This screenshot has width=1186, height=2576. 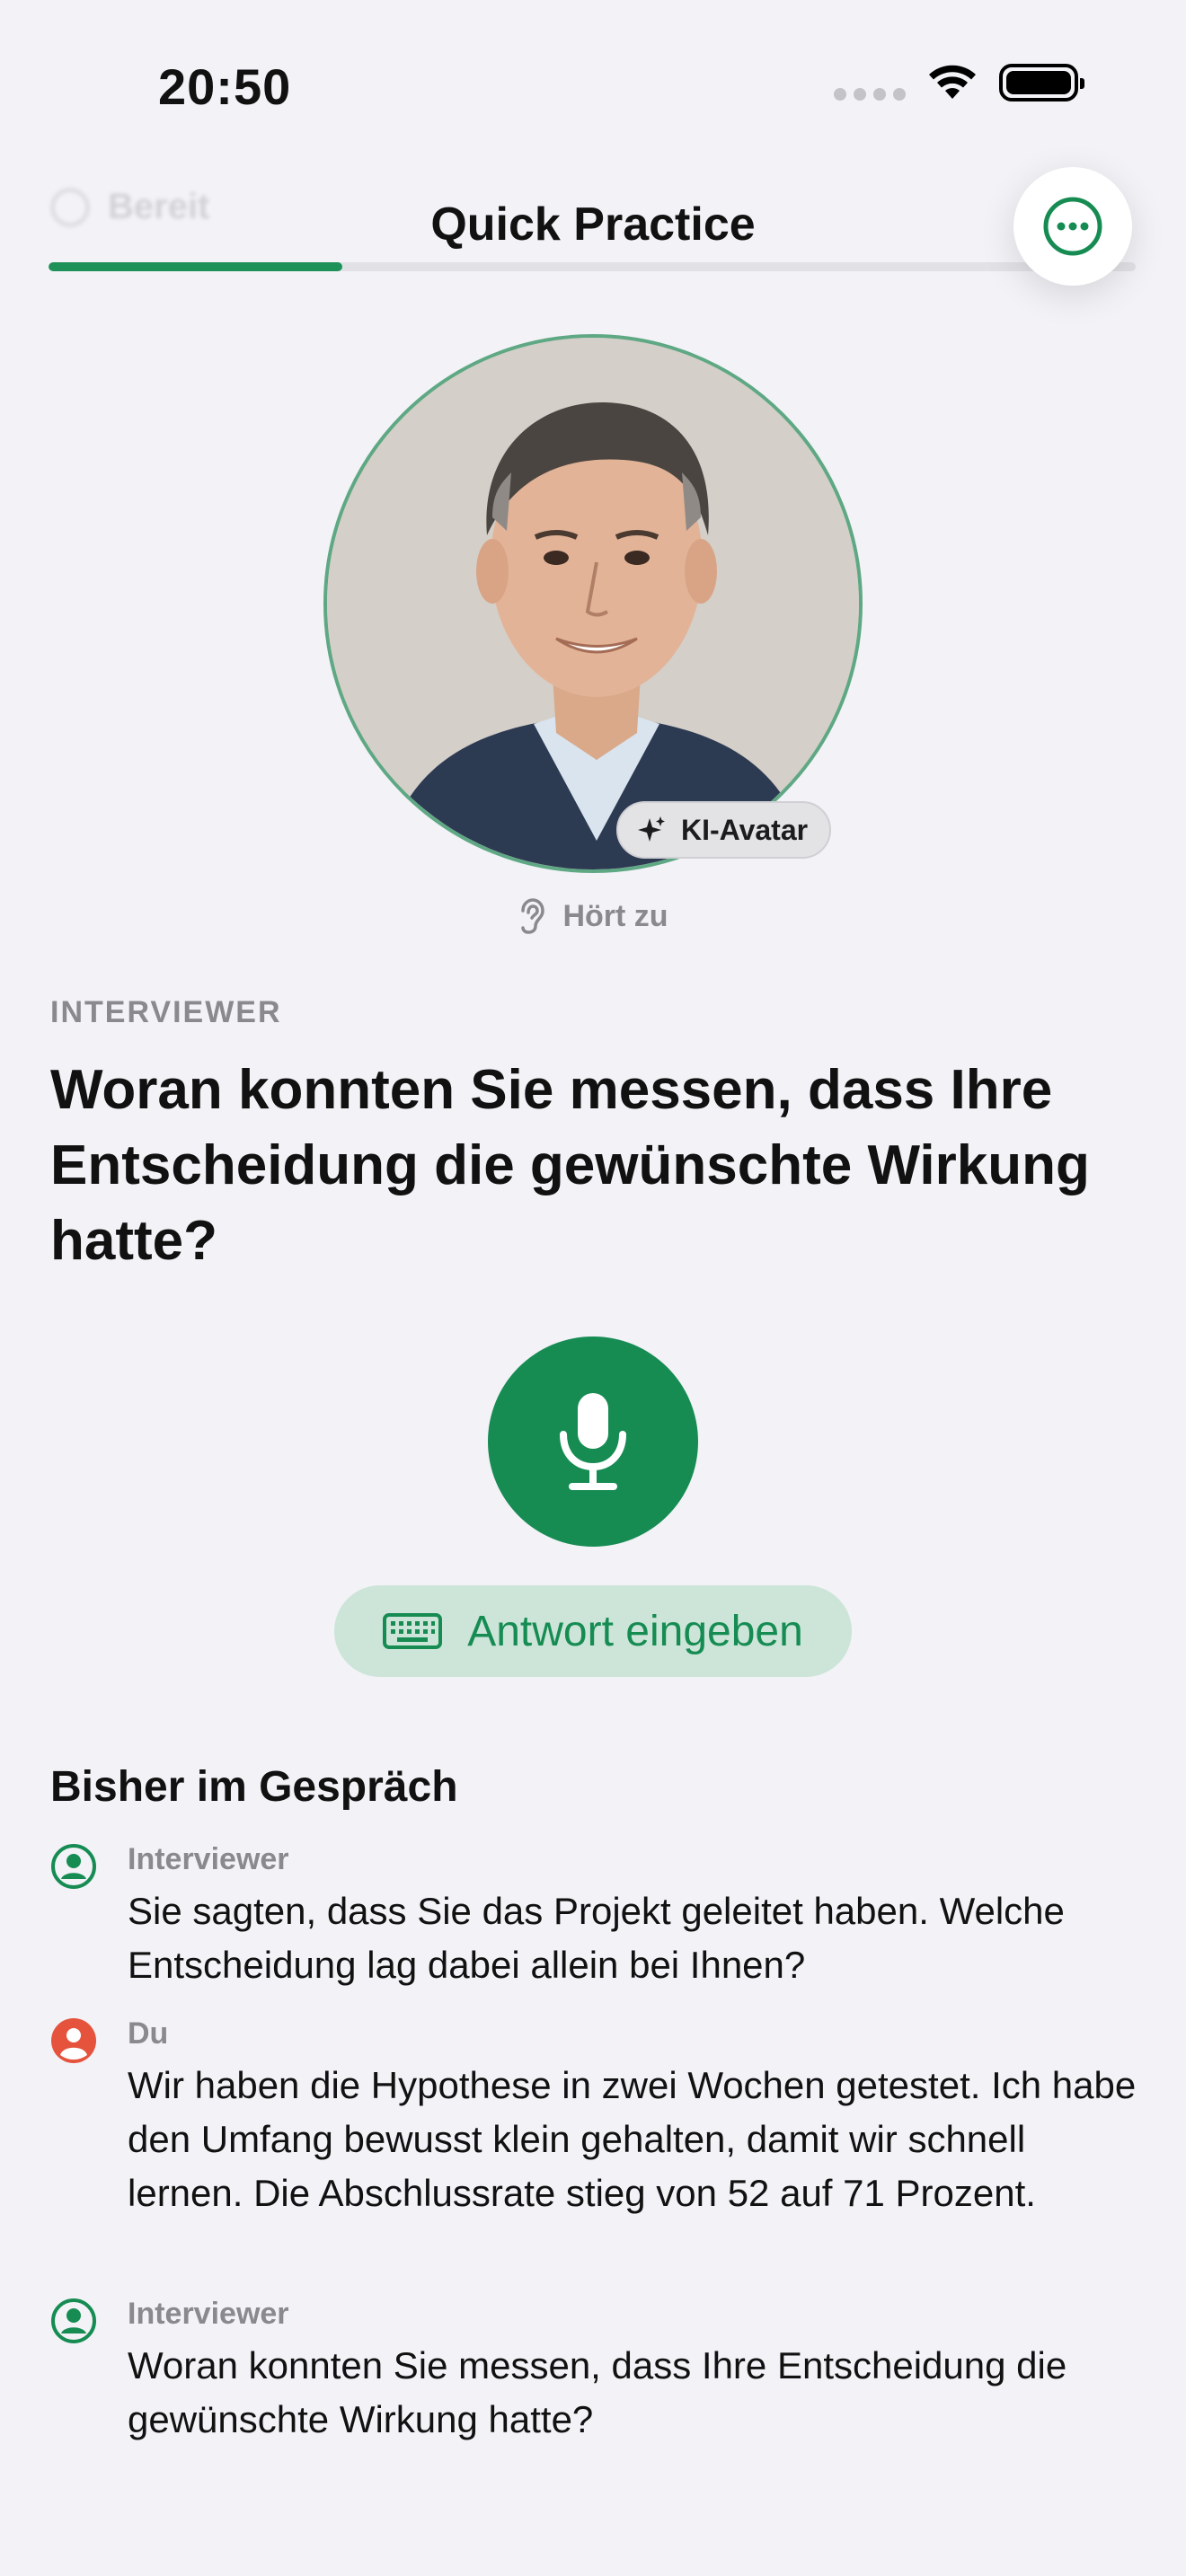 I want to click on user-person-icon, so click(x=73, y=2040).